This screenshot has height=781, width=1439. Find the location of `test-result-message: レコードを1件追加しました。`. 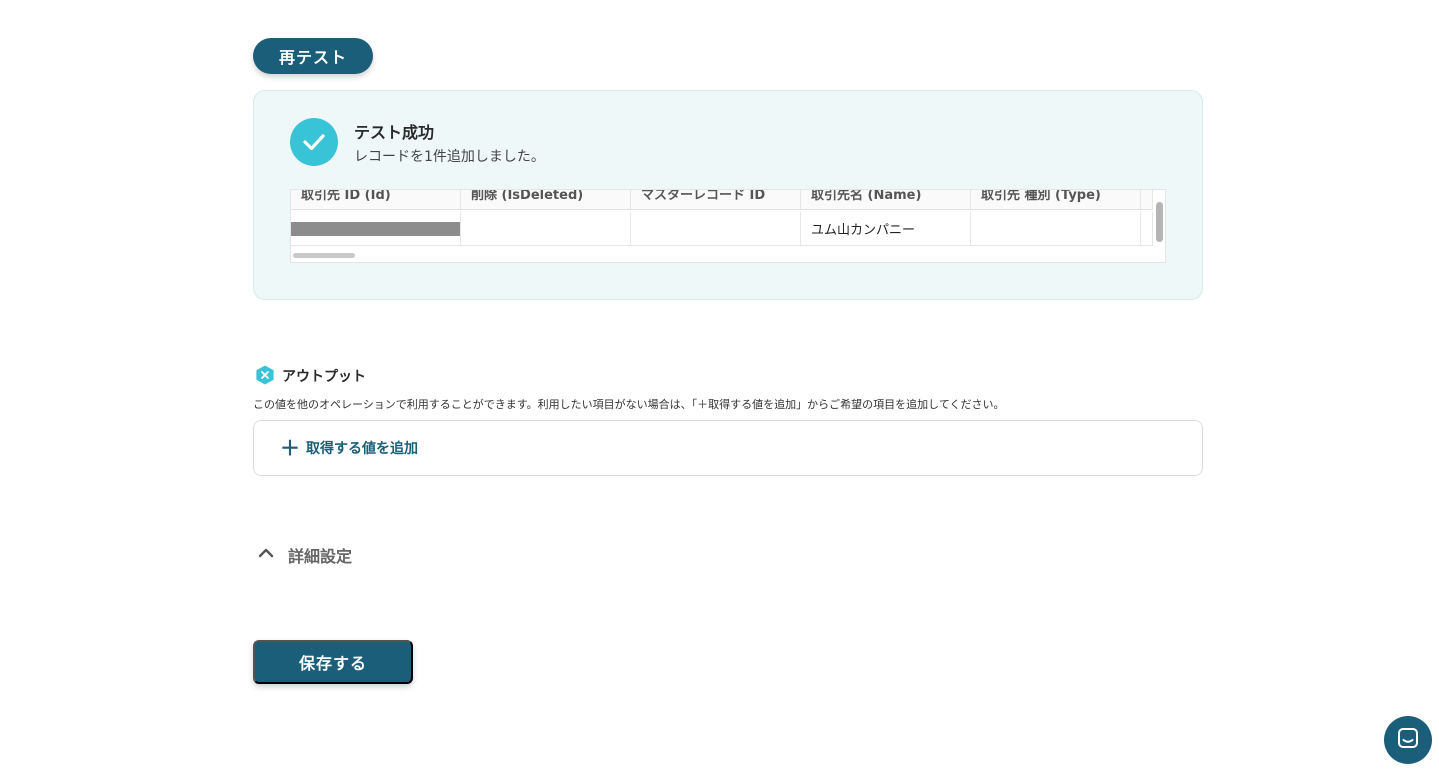

test-result-message: レコードを1件追加しました。 is located at coordinates (449, 157).